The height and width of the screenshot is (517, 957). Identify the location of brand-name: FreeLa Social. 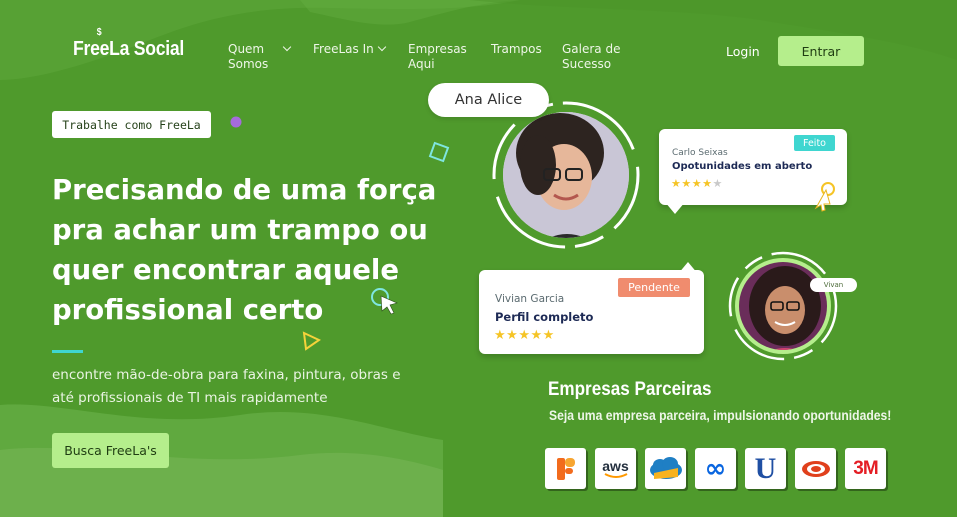
(129, 49).